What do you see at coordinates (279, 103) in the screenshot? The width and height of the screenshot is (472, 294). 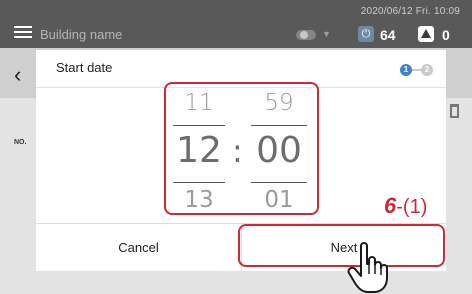 I see `minute-previous: 59` at bounding box center [279, 103].